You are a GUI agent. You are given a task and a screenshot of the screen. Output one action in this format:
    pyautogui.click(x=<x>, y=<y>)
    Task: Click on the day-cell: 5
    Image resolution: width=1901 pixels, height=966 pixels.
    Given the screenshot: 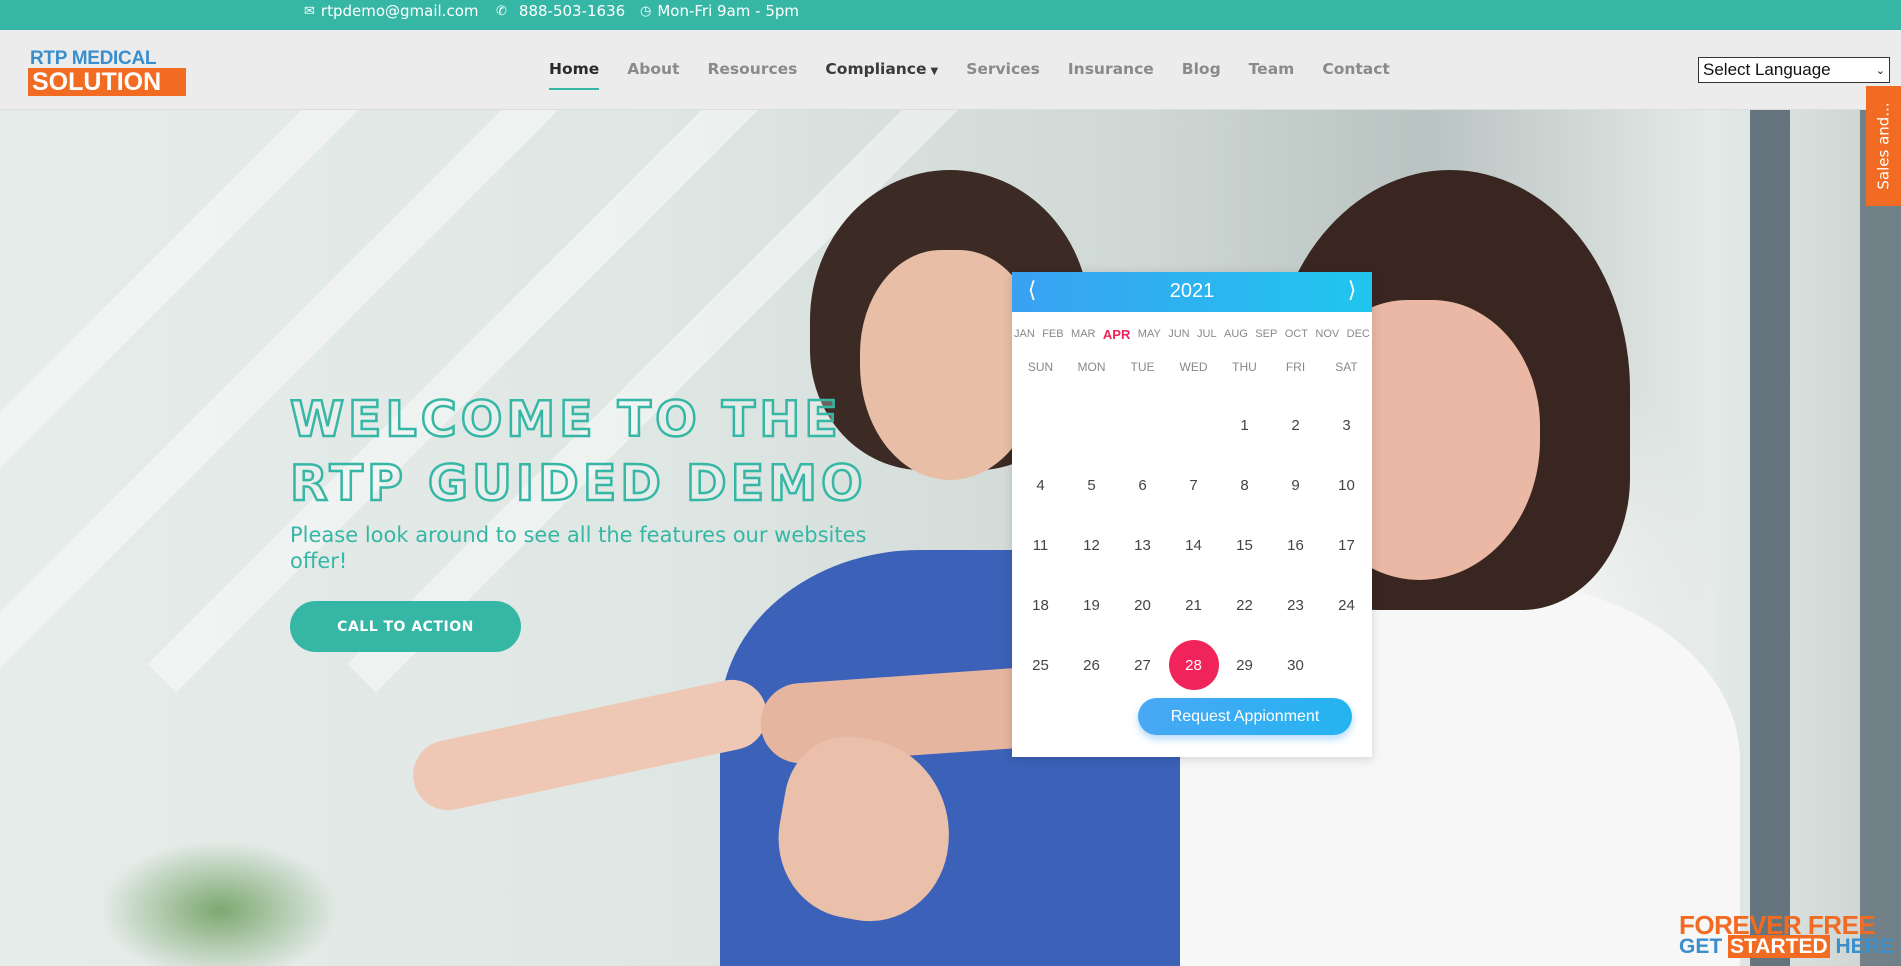 What is the action you would take?
    pyautogui.click(x=1091, y=485)
    